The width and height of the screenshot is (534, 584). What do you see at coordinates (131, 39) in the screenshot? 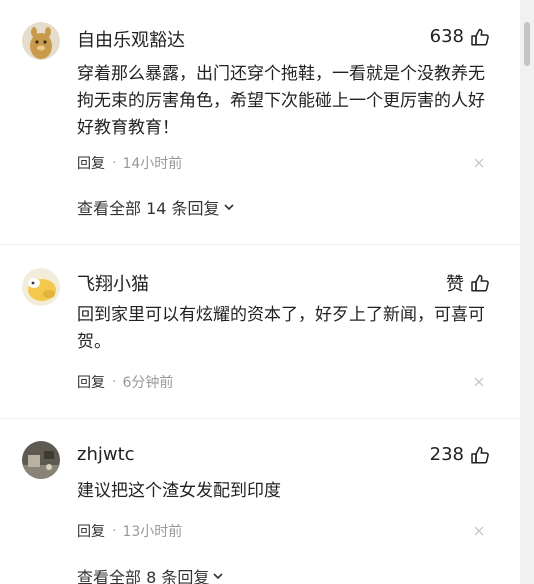
I see `username: 自由乐观豁达` at bounding box center [131, 39].